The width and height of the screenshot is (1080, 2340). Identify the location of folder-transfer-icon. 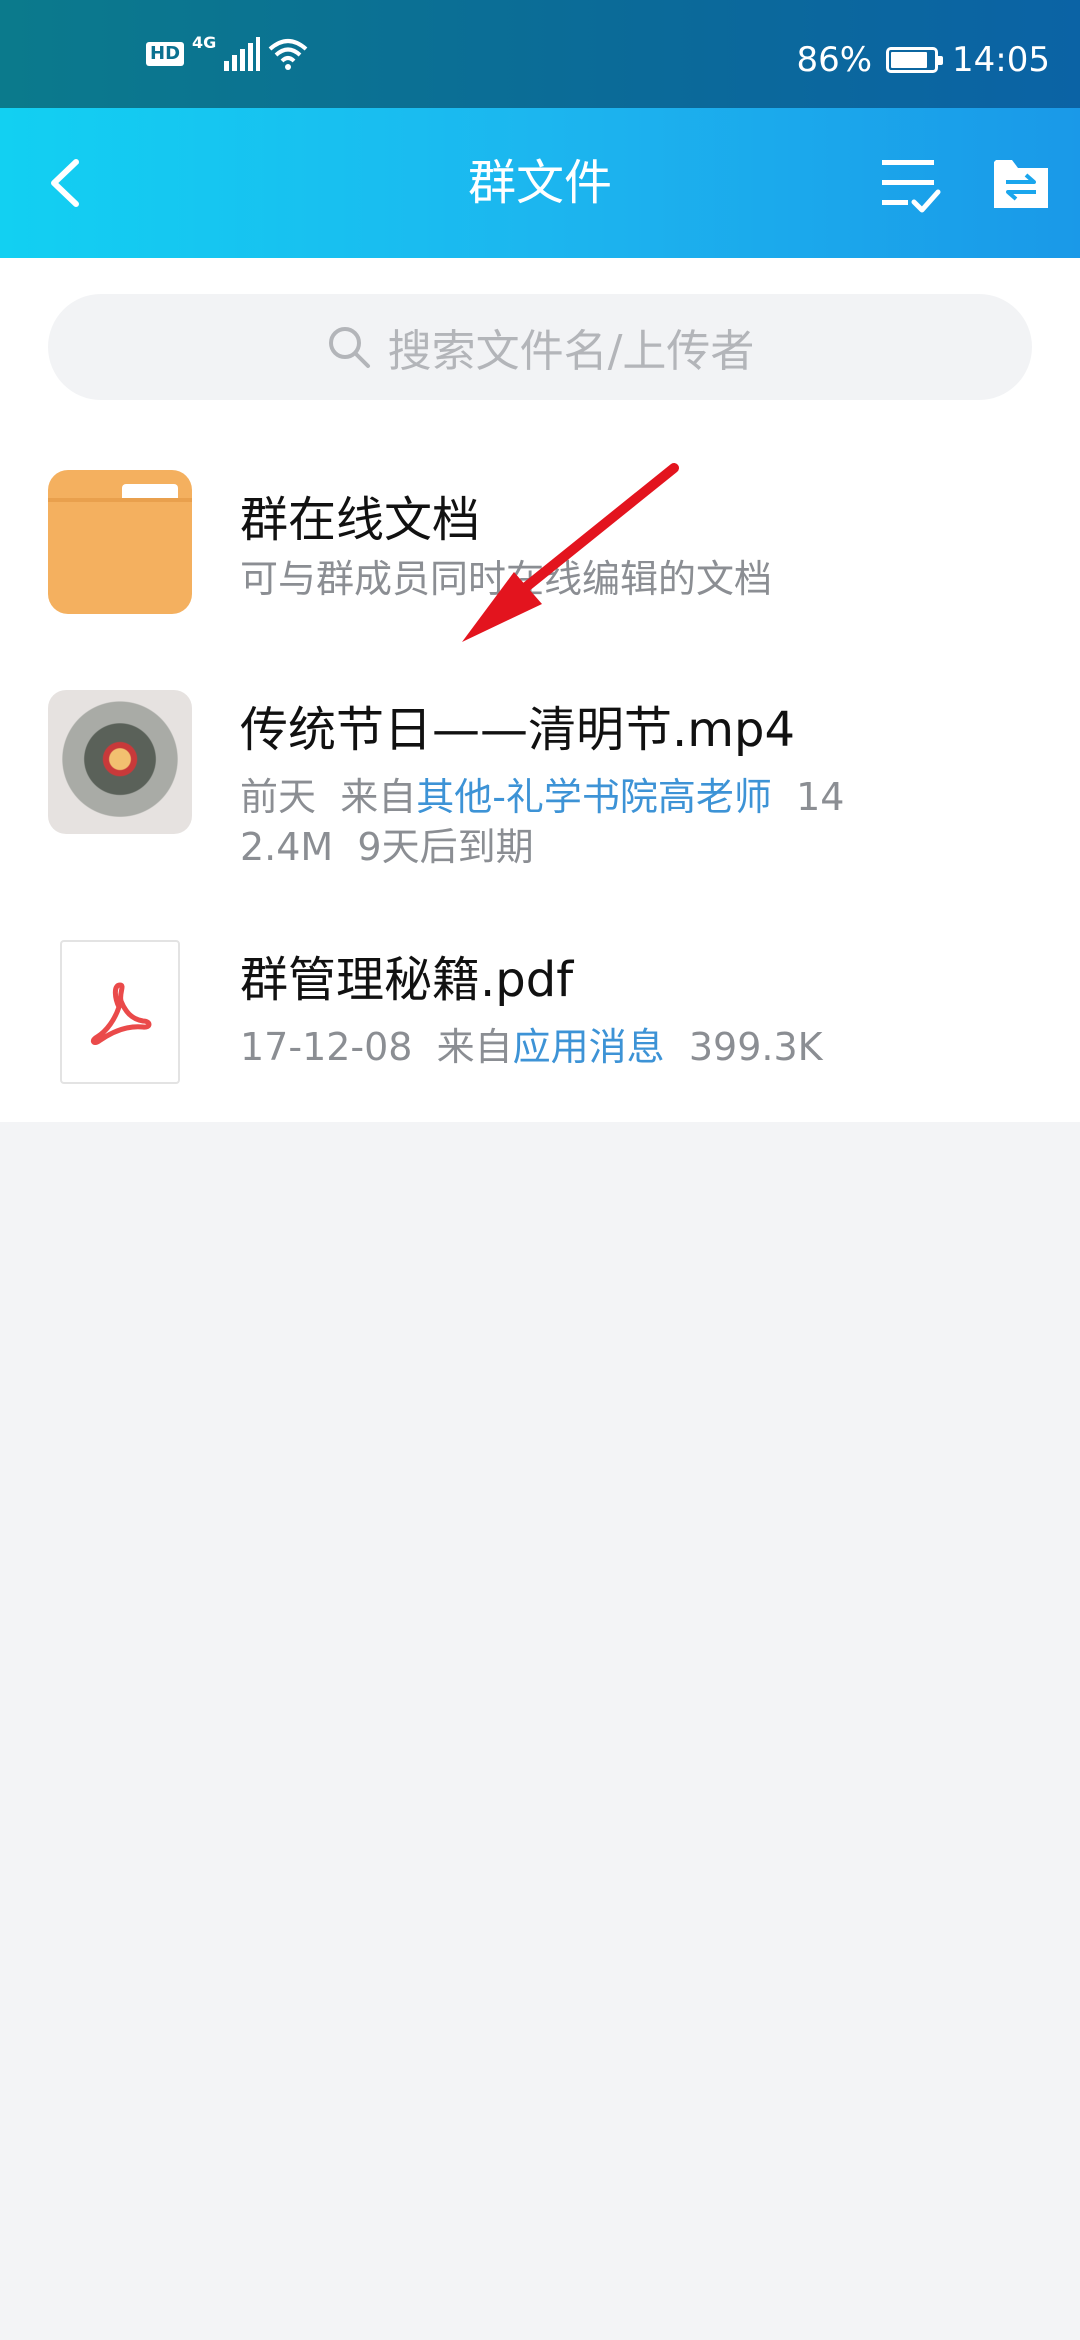
(1021, 184).